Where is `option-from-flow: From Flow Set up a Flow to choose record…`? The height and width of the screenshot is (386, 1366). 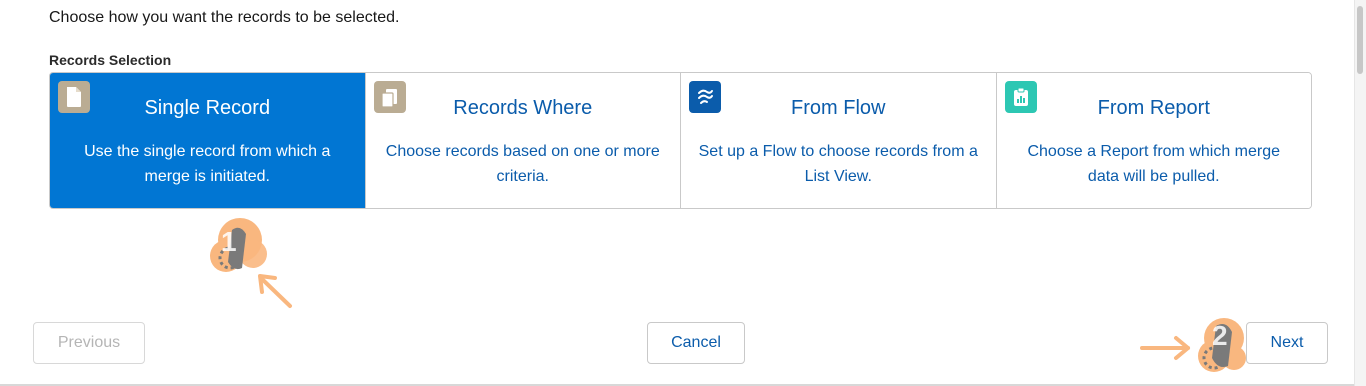
option-from-flow: From Flow Set up a Flow to choose record… is located at coordinates (839, 140).